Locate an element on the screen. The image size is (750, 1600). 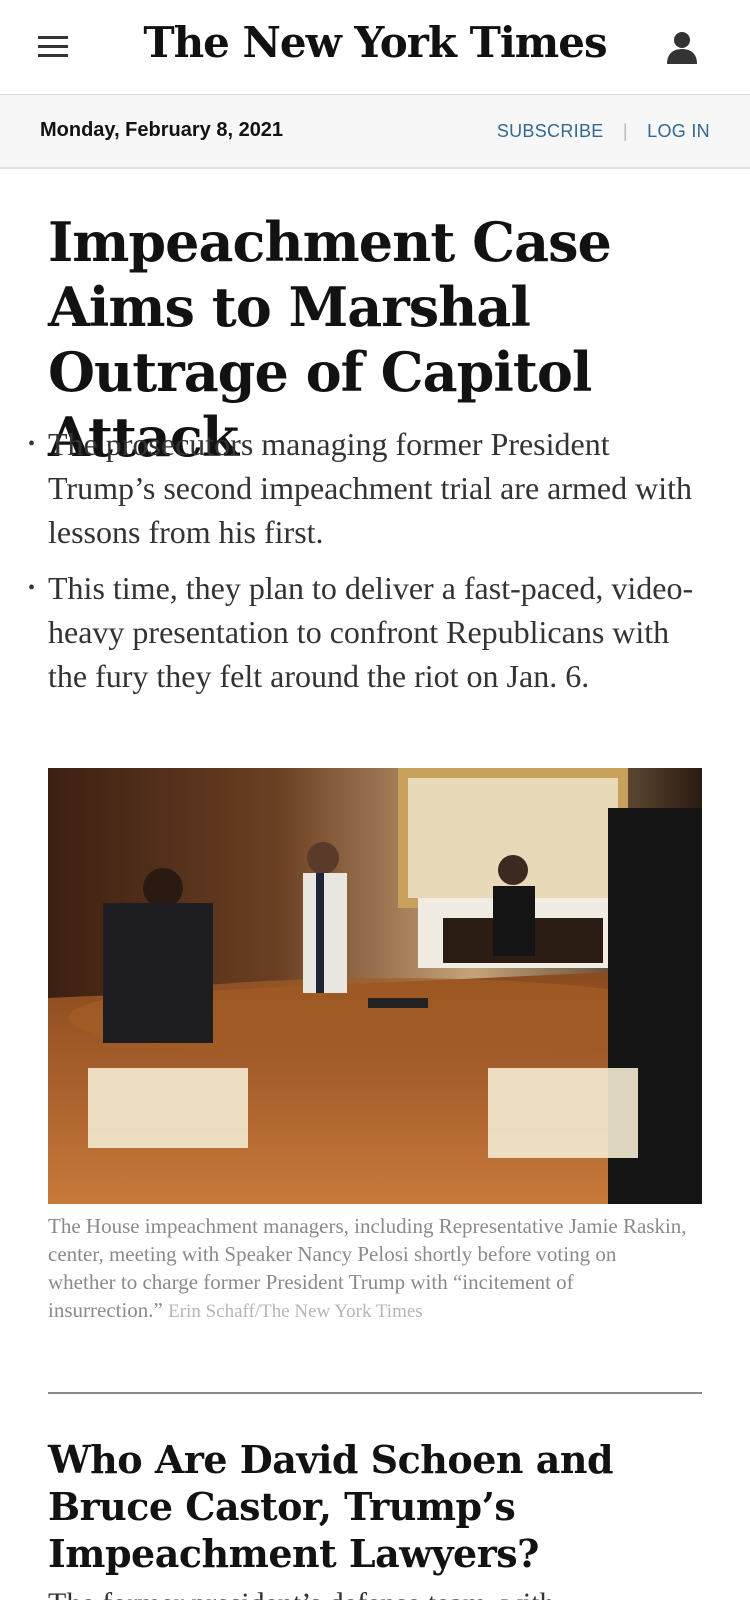
login-link: LOG IN is located at coordinates (678, 131).